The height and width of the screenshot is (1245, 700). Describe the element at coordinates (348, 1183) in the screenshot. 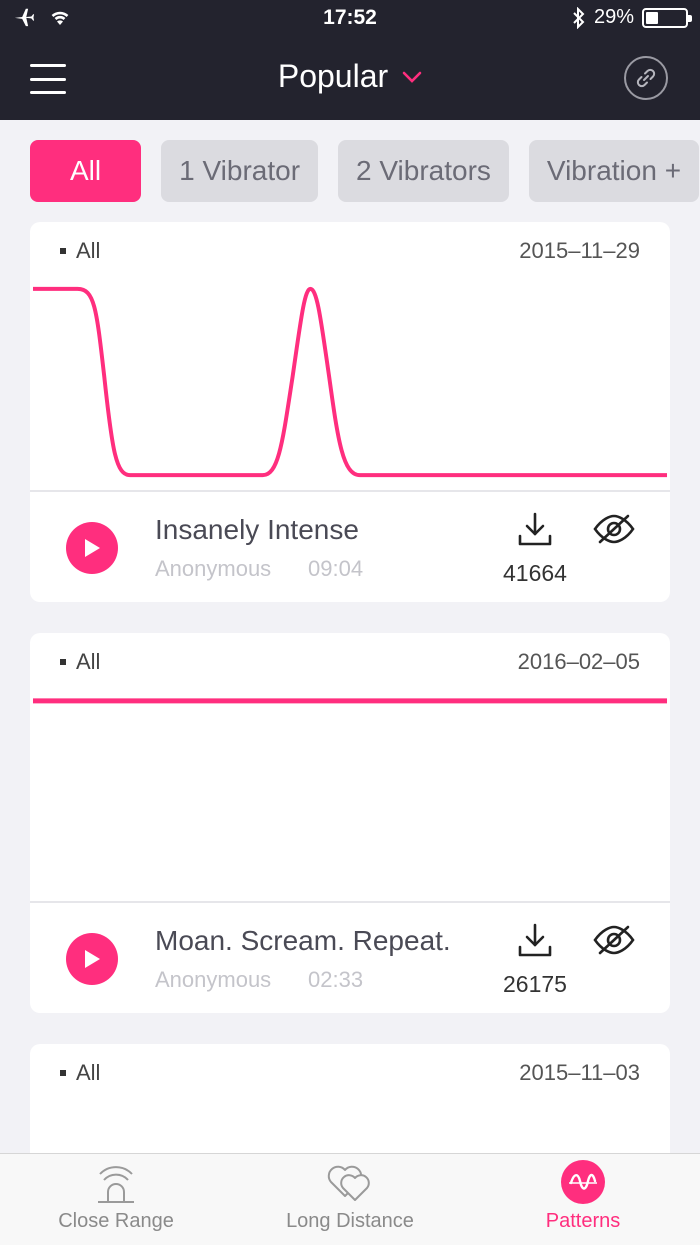

I see `long-distance-icon` at that location.